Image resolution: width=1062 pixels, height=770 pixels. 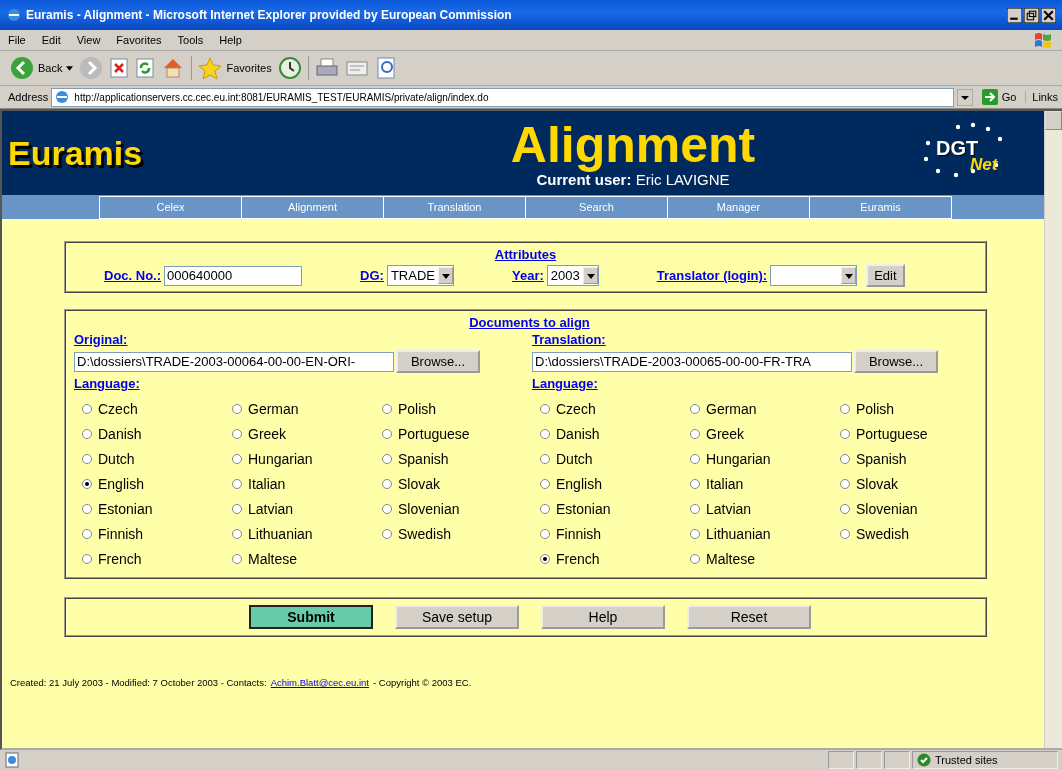 What do you see at coordinates (738, 458) in the screenshot?
I see `language-option: Hungarian` at bounding box center [738, 458].